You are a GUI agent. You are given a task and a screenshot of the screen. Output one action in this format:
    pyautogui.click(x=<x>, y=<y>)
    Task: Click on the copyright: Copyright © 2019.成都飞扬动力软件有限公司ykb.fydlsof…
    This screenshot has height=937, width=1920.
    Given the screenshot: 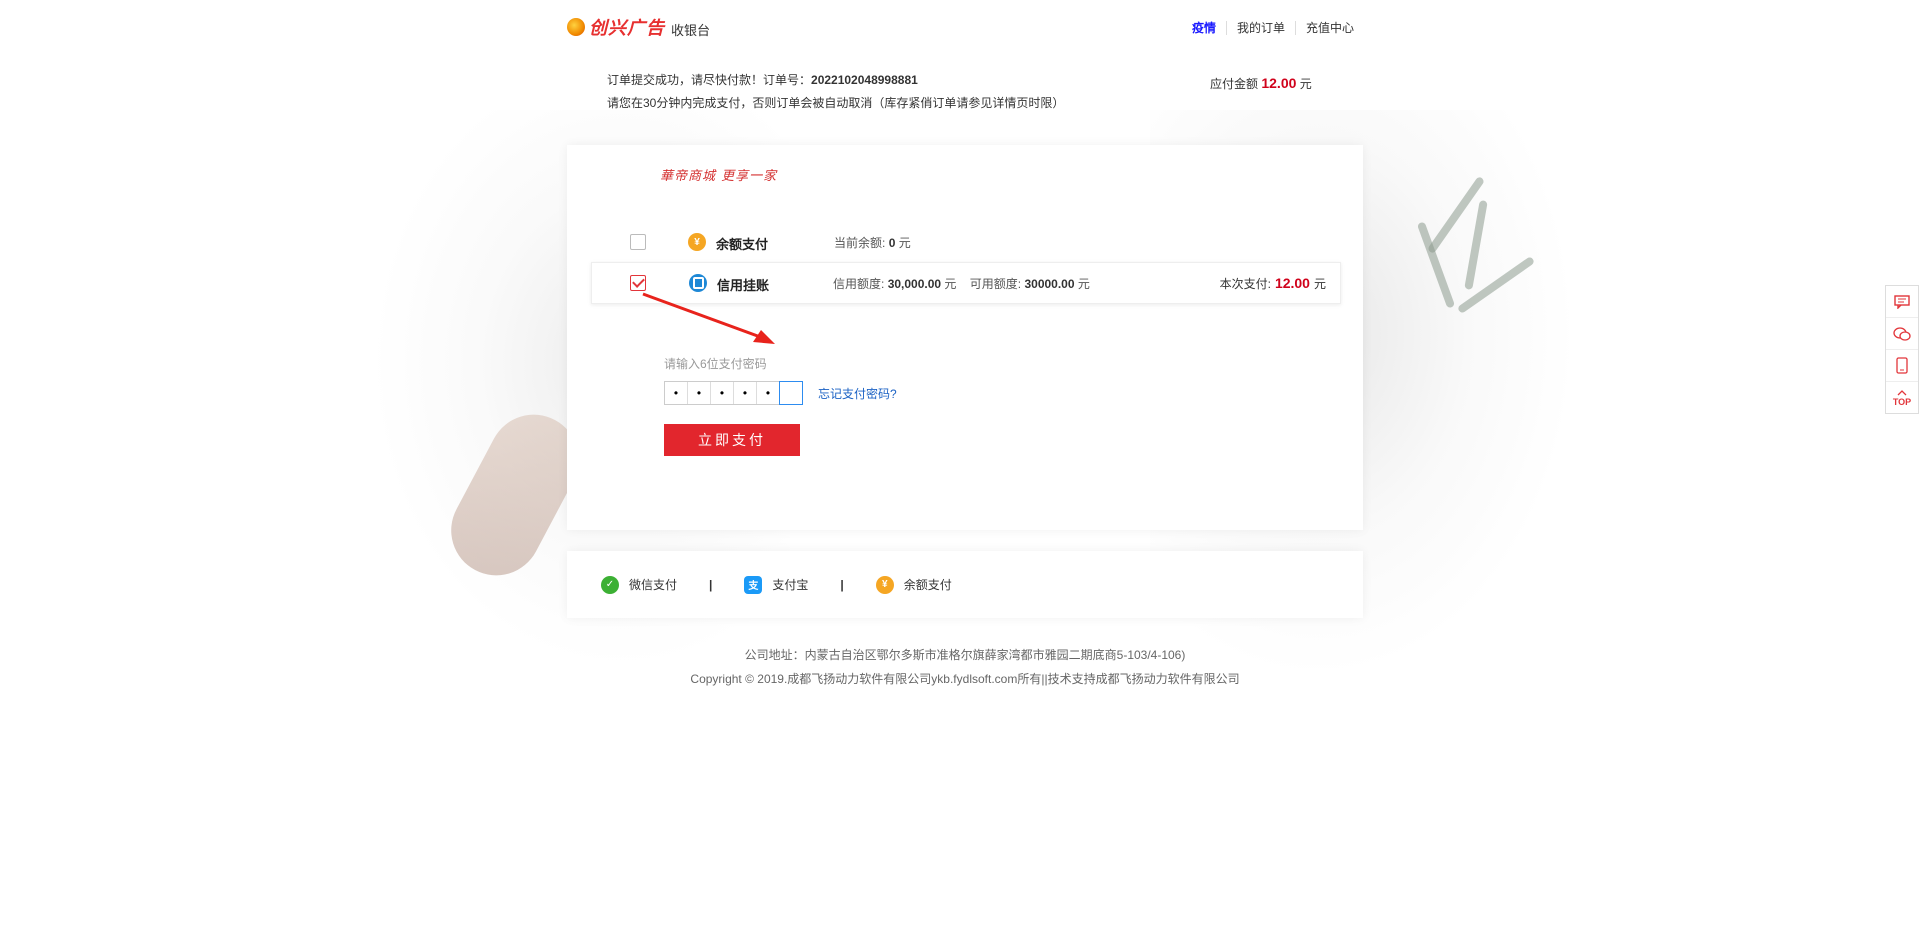 What is the action you would take?
    pyautogui.click(x=965, y=679)
    